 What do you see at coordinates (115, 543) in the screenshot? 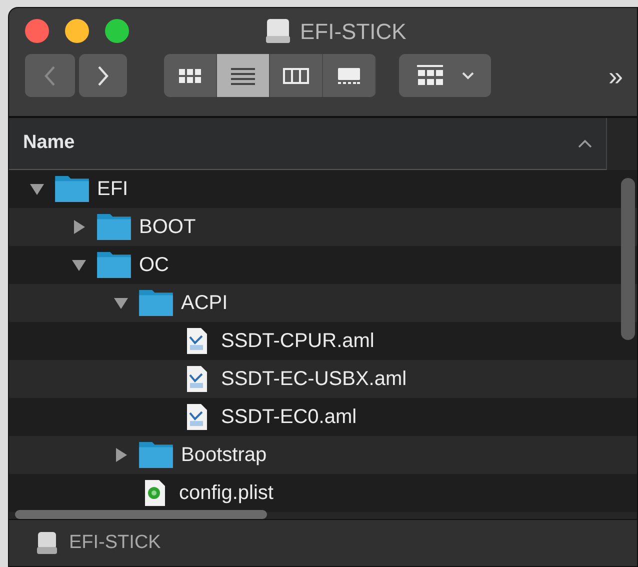
I see `path-item: EFI-STICK` at bounding box center [115, 543].